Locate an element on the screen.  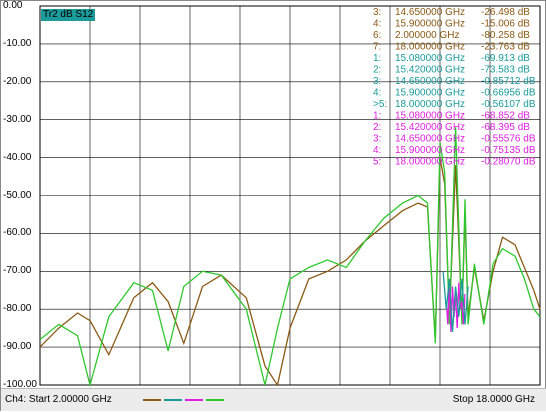
trace-tag: Tr2 dB S12 is located at coordinates (68, 15).